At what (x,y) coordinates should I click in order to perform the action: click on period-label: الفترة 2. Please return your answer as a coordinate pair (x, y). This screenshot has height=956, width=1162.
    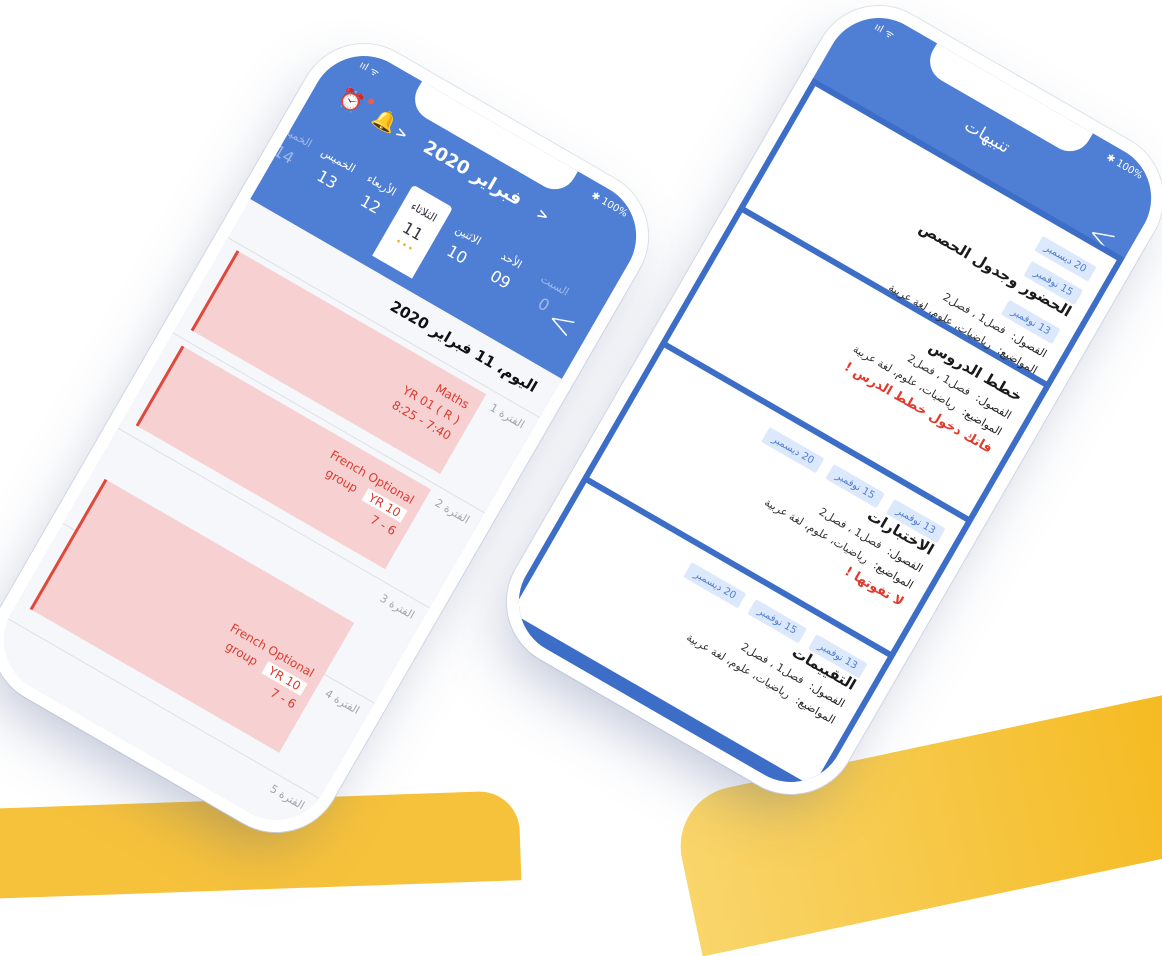
    Looking at the image, I should click on (452, 511).